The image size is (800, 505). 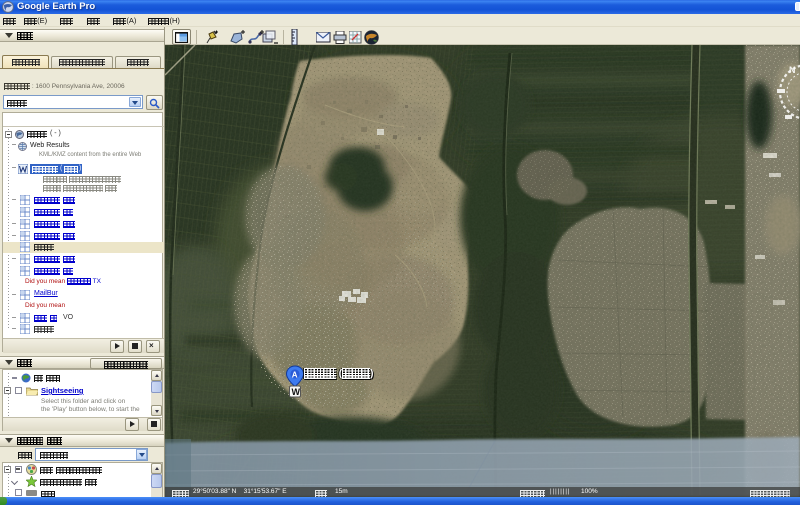 What do you see at coordinates (792, 70) in the screenshot?
I see `svg-text: N` at bounding box center [792, 70].